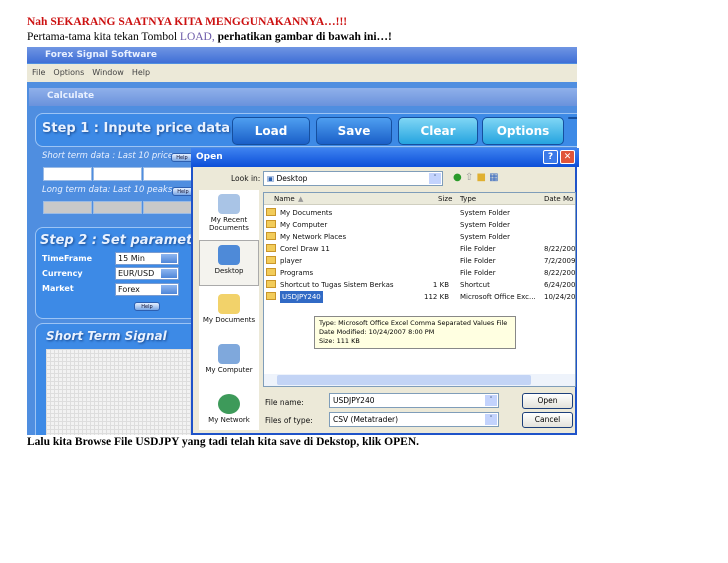  I want to click on up-folder-icon: ⇧, so click(469, 177).